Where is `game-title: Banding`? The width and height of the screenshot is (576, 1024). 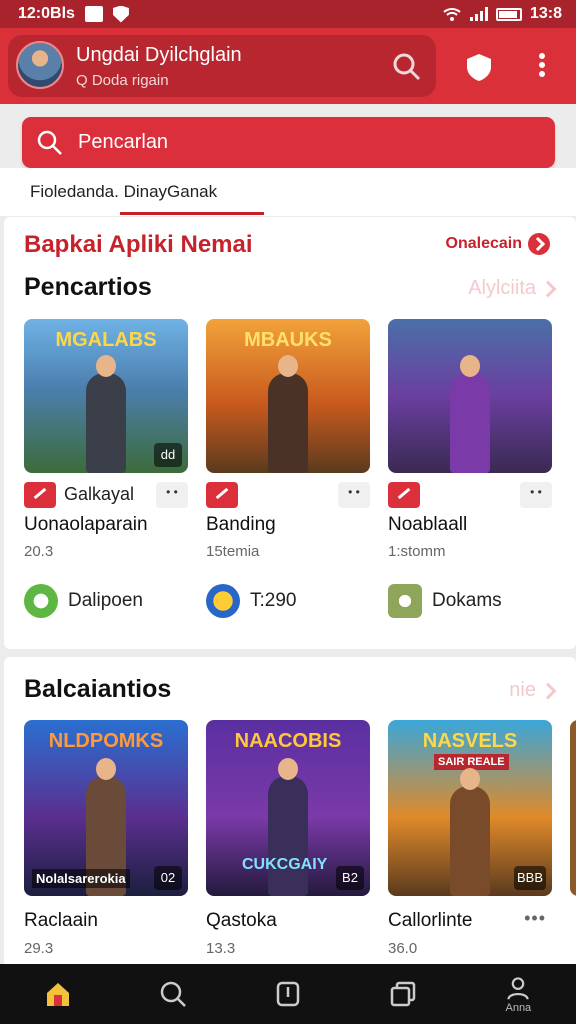 game-title: Banding is located at coordinates (241, 524).